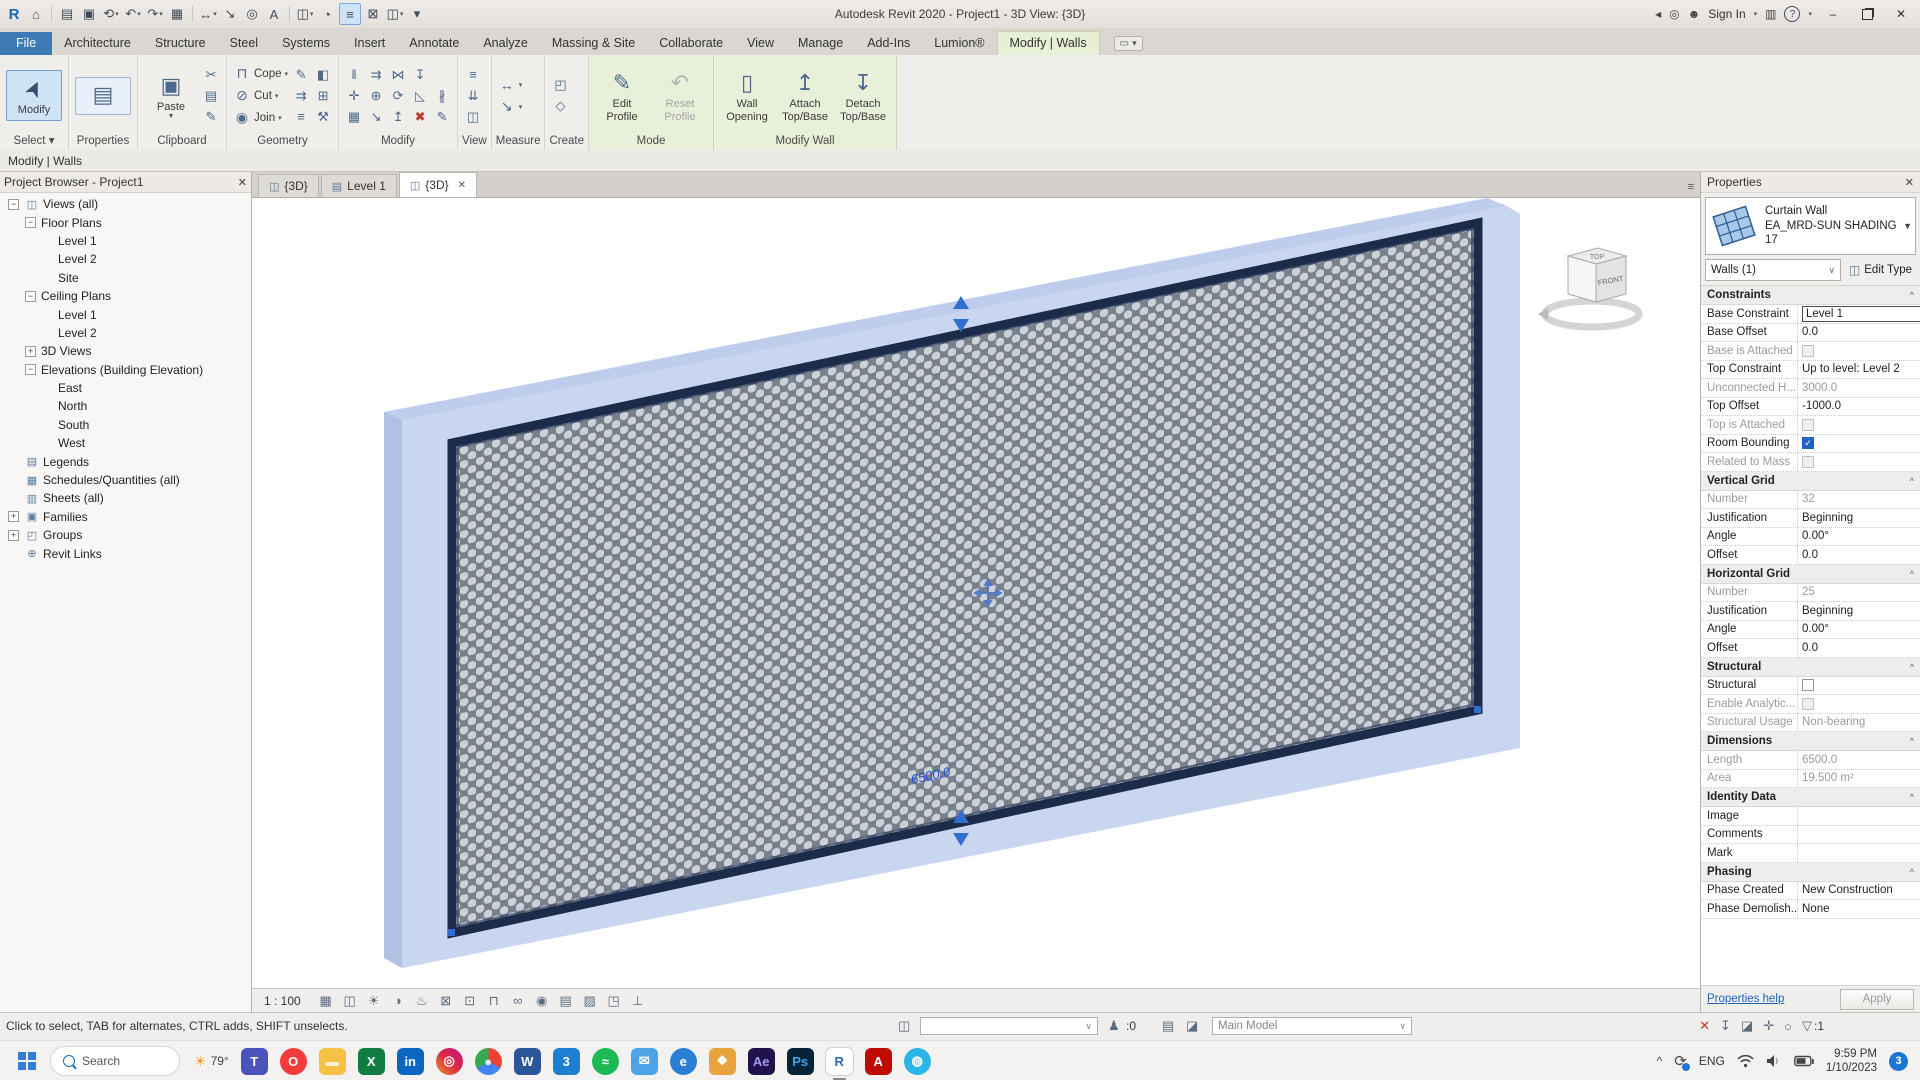 This screenshot has height=1080, width=1920. Describe the element at coordinates (1745, 999) in the screenshot. I see `properties-help-link: Properties help` at that location.